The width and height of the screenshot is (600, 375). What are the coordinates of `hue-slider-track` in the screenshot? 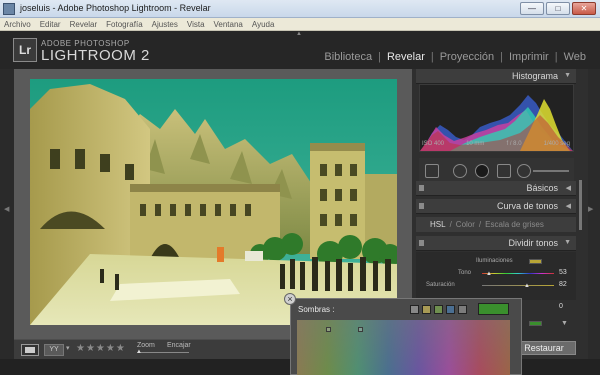 It's located at (518, 273).